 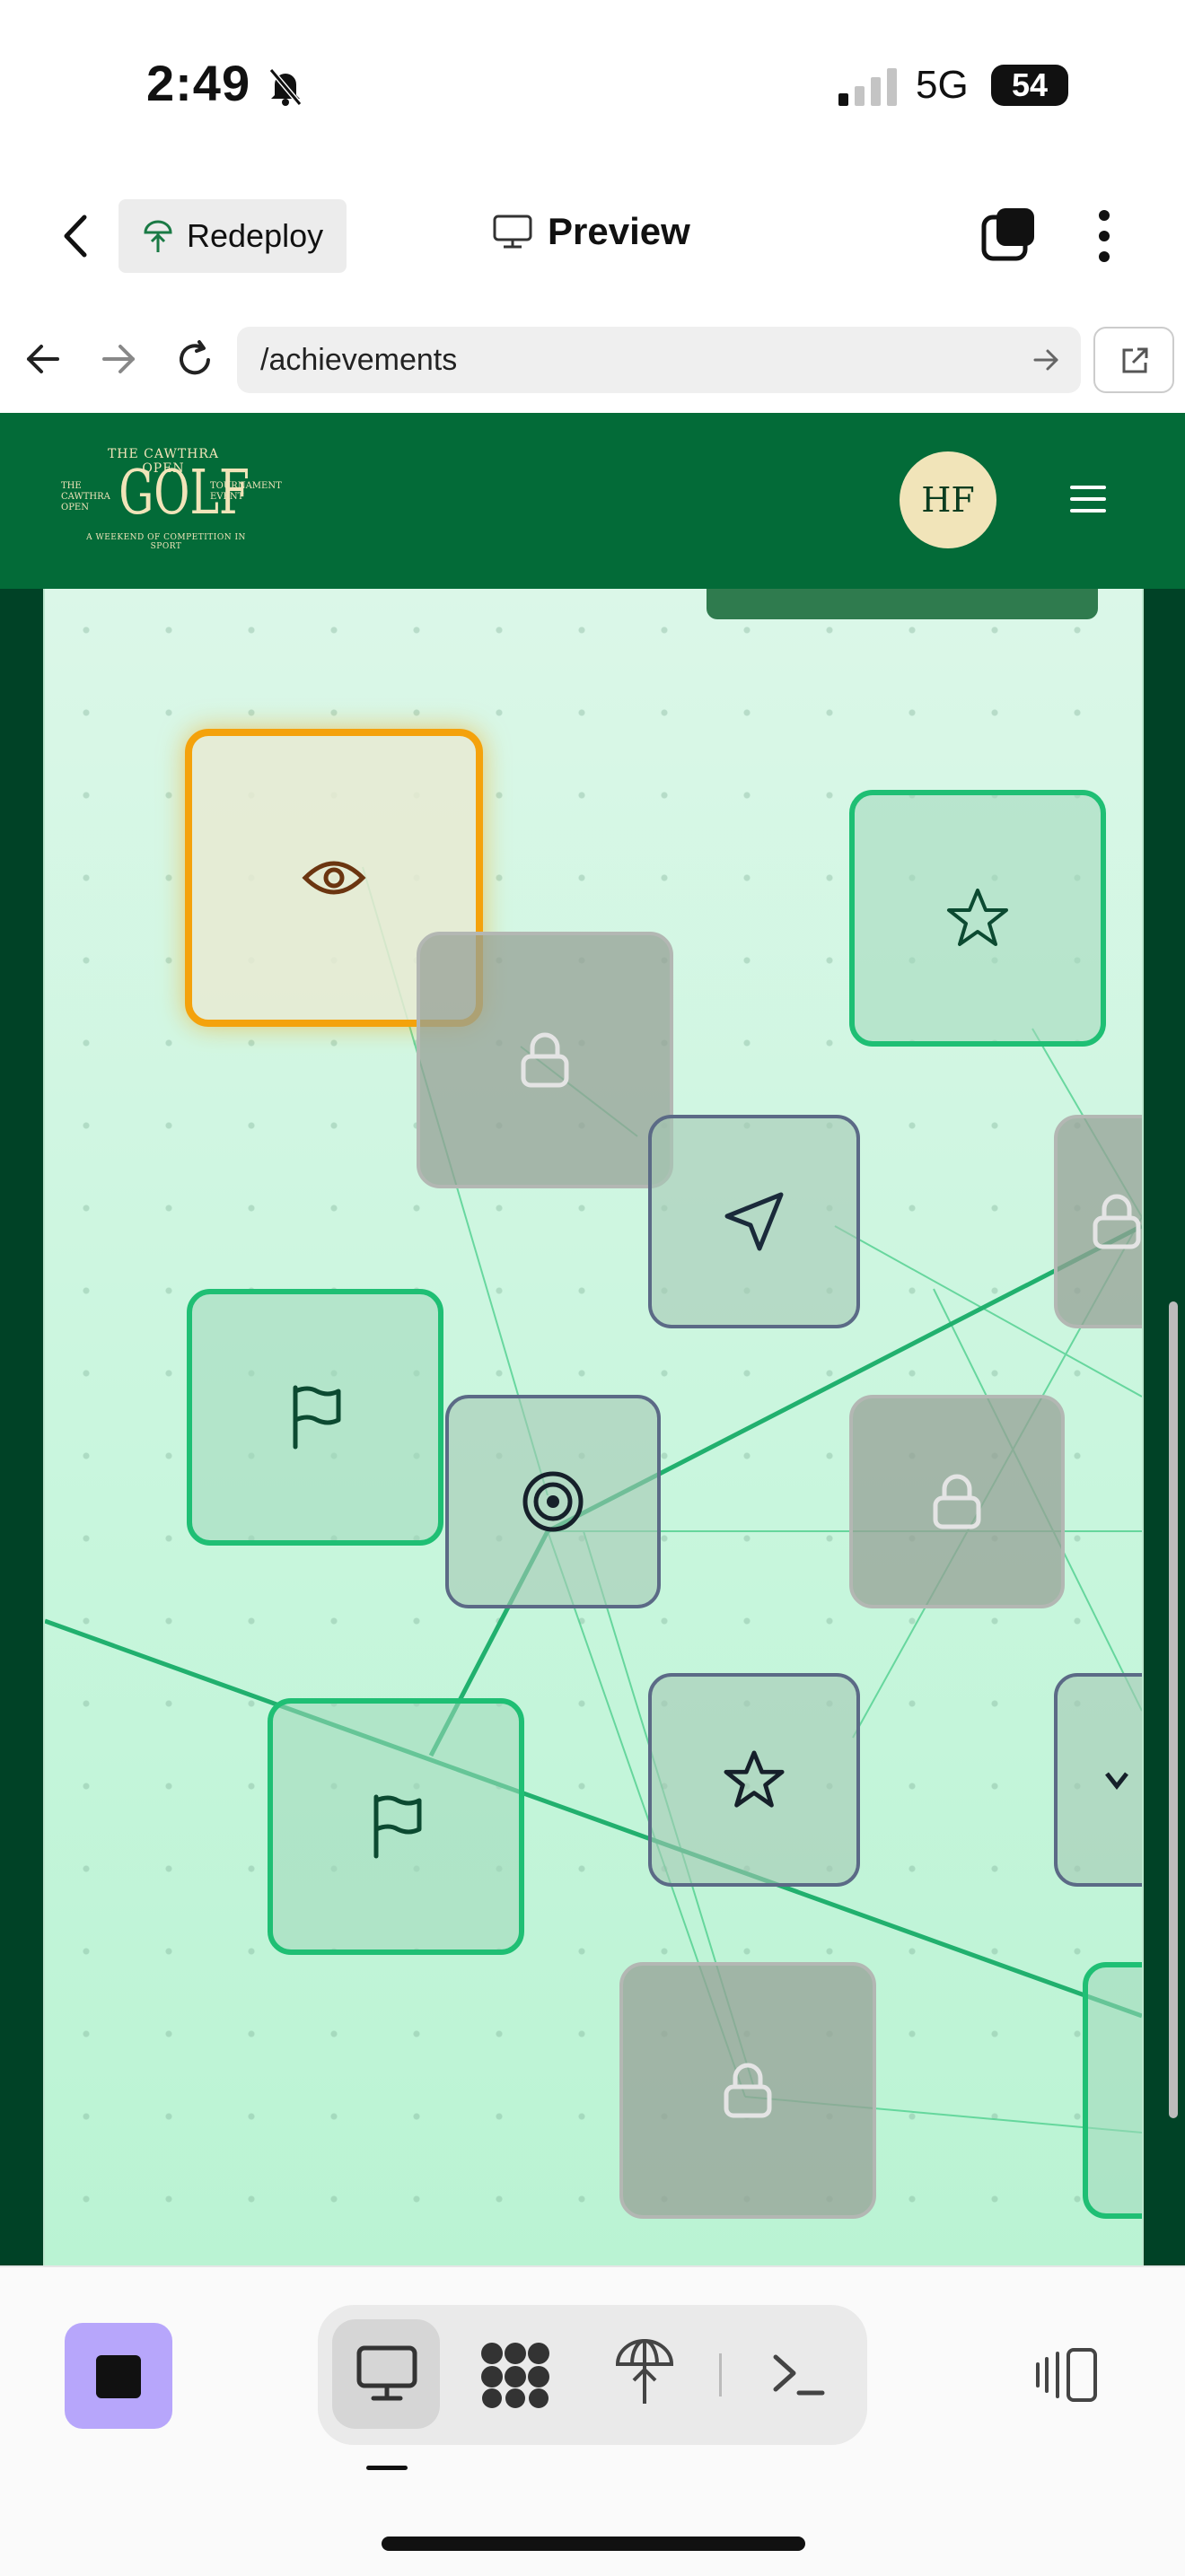 What do you see at coordinates (720, 2374) in the screenshot?
I see `toolbar-divider` at bounding box center [720, 2374].